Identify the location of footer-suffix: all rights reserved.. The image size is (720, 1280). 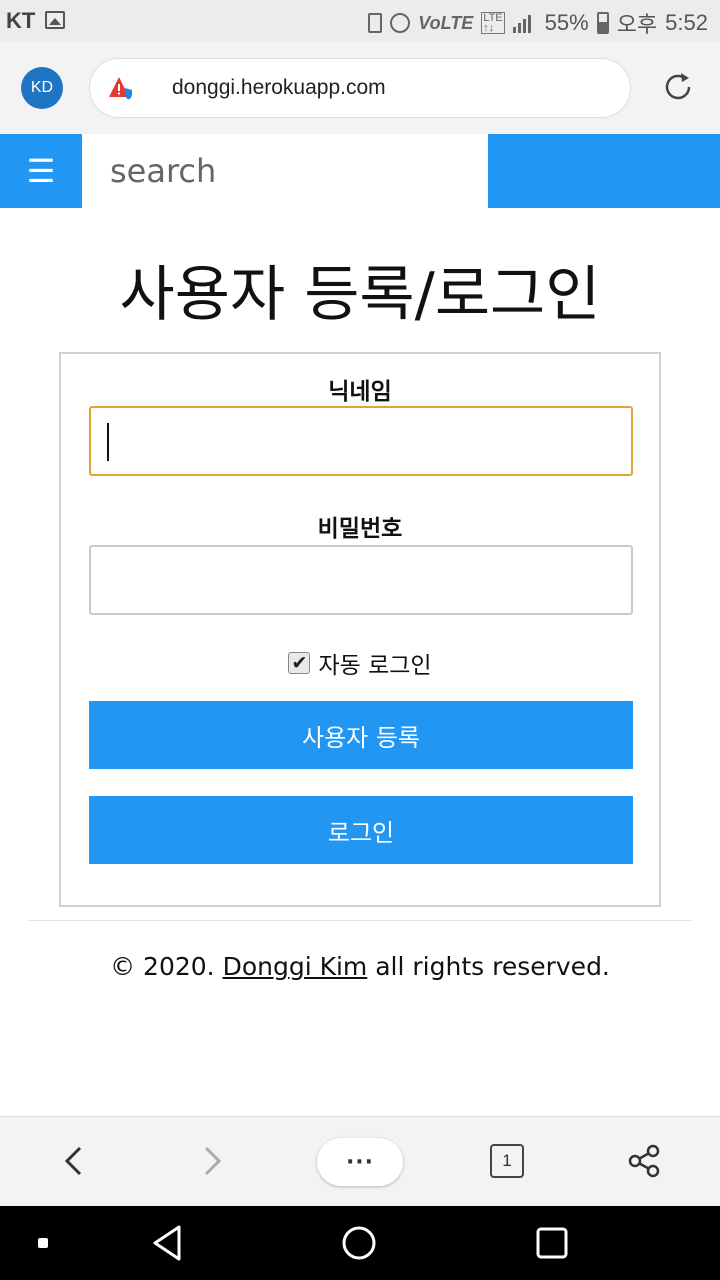
(488, 966).